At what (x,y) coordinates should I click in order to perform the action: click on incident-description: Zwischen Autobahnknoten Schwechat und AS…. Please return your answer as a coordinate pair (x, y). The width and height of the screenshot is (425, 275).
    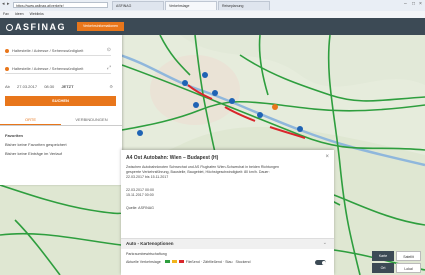
    Looking at the image, I should click on (223, 188).